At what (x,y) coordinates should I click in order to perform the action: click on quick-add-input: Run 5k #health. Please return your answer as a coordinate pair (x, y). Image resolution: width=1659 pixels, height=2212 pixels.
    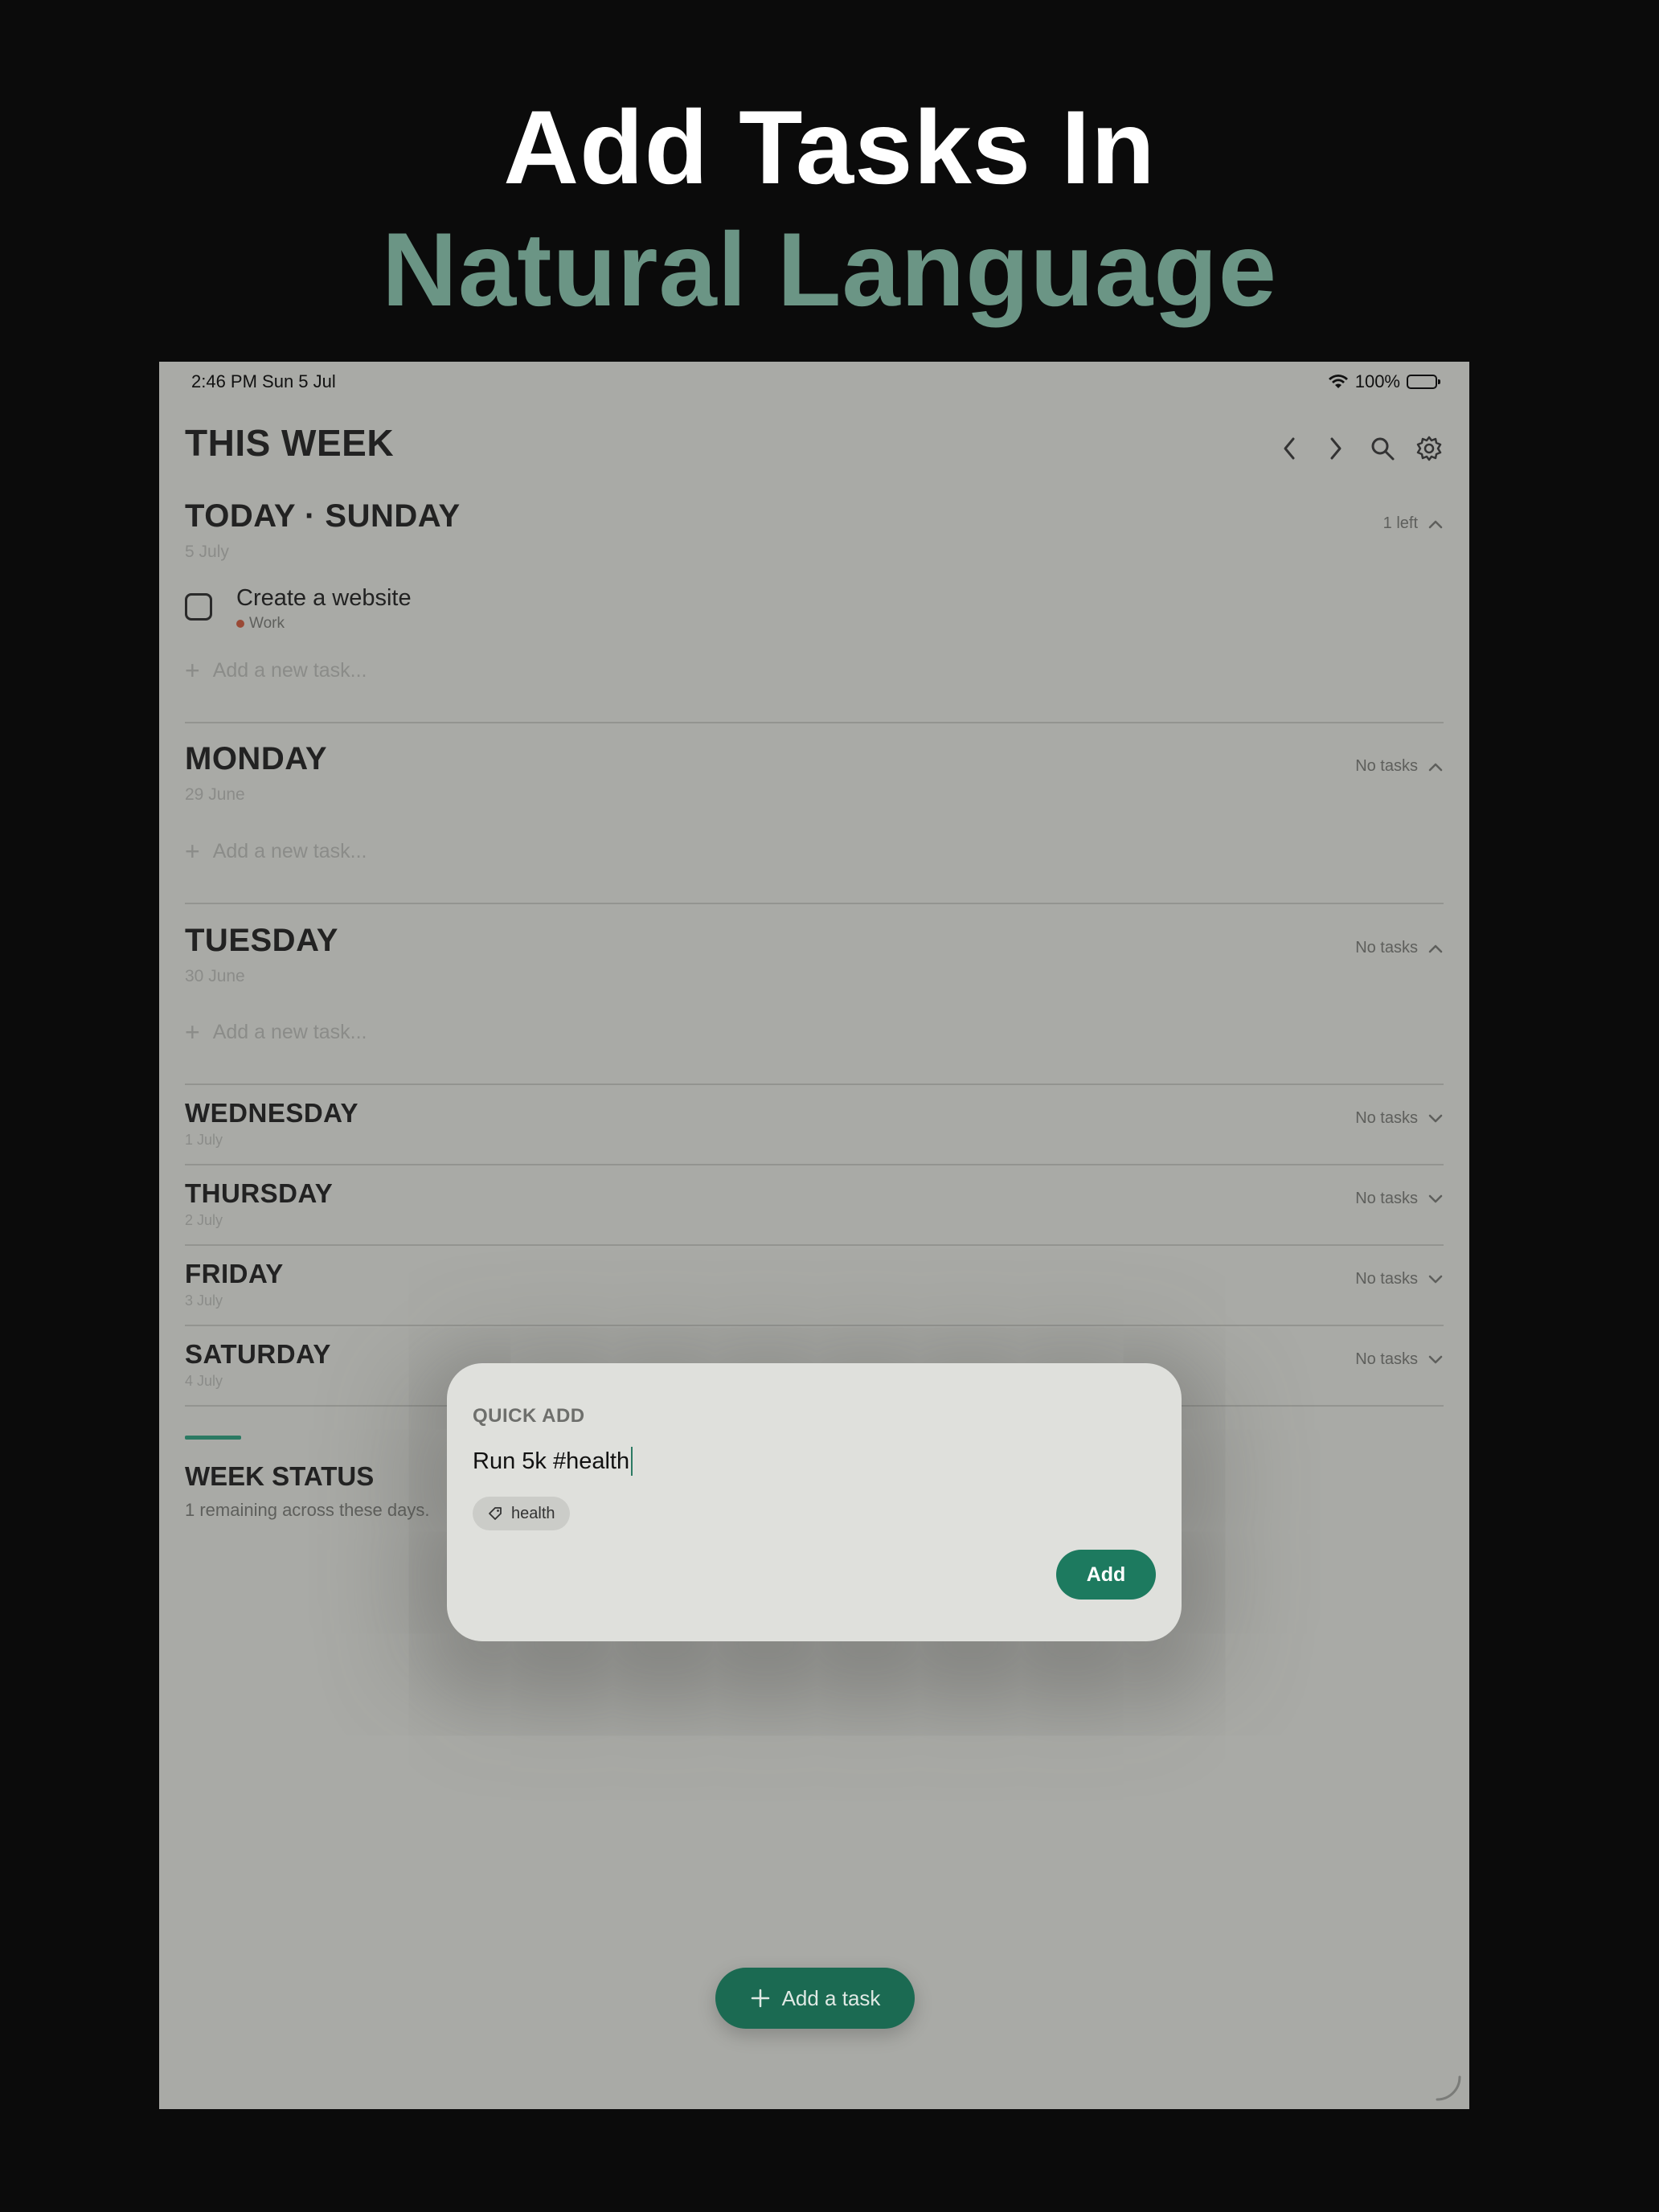
    Looking at the image, I should click on (553, 1461).